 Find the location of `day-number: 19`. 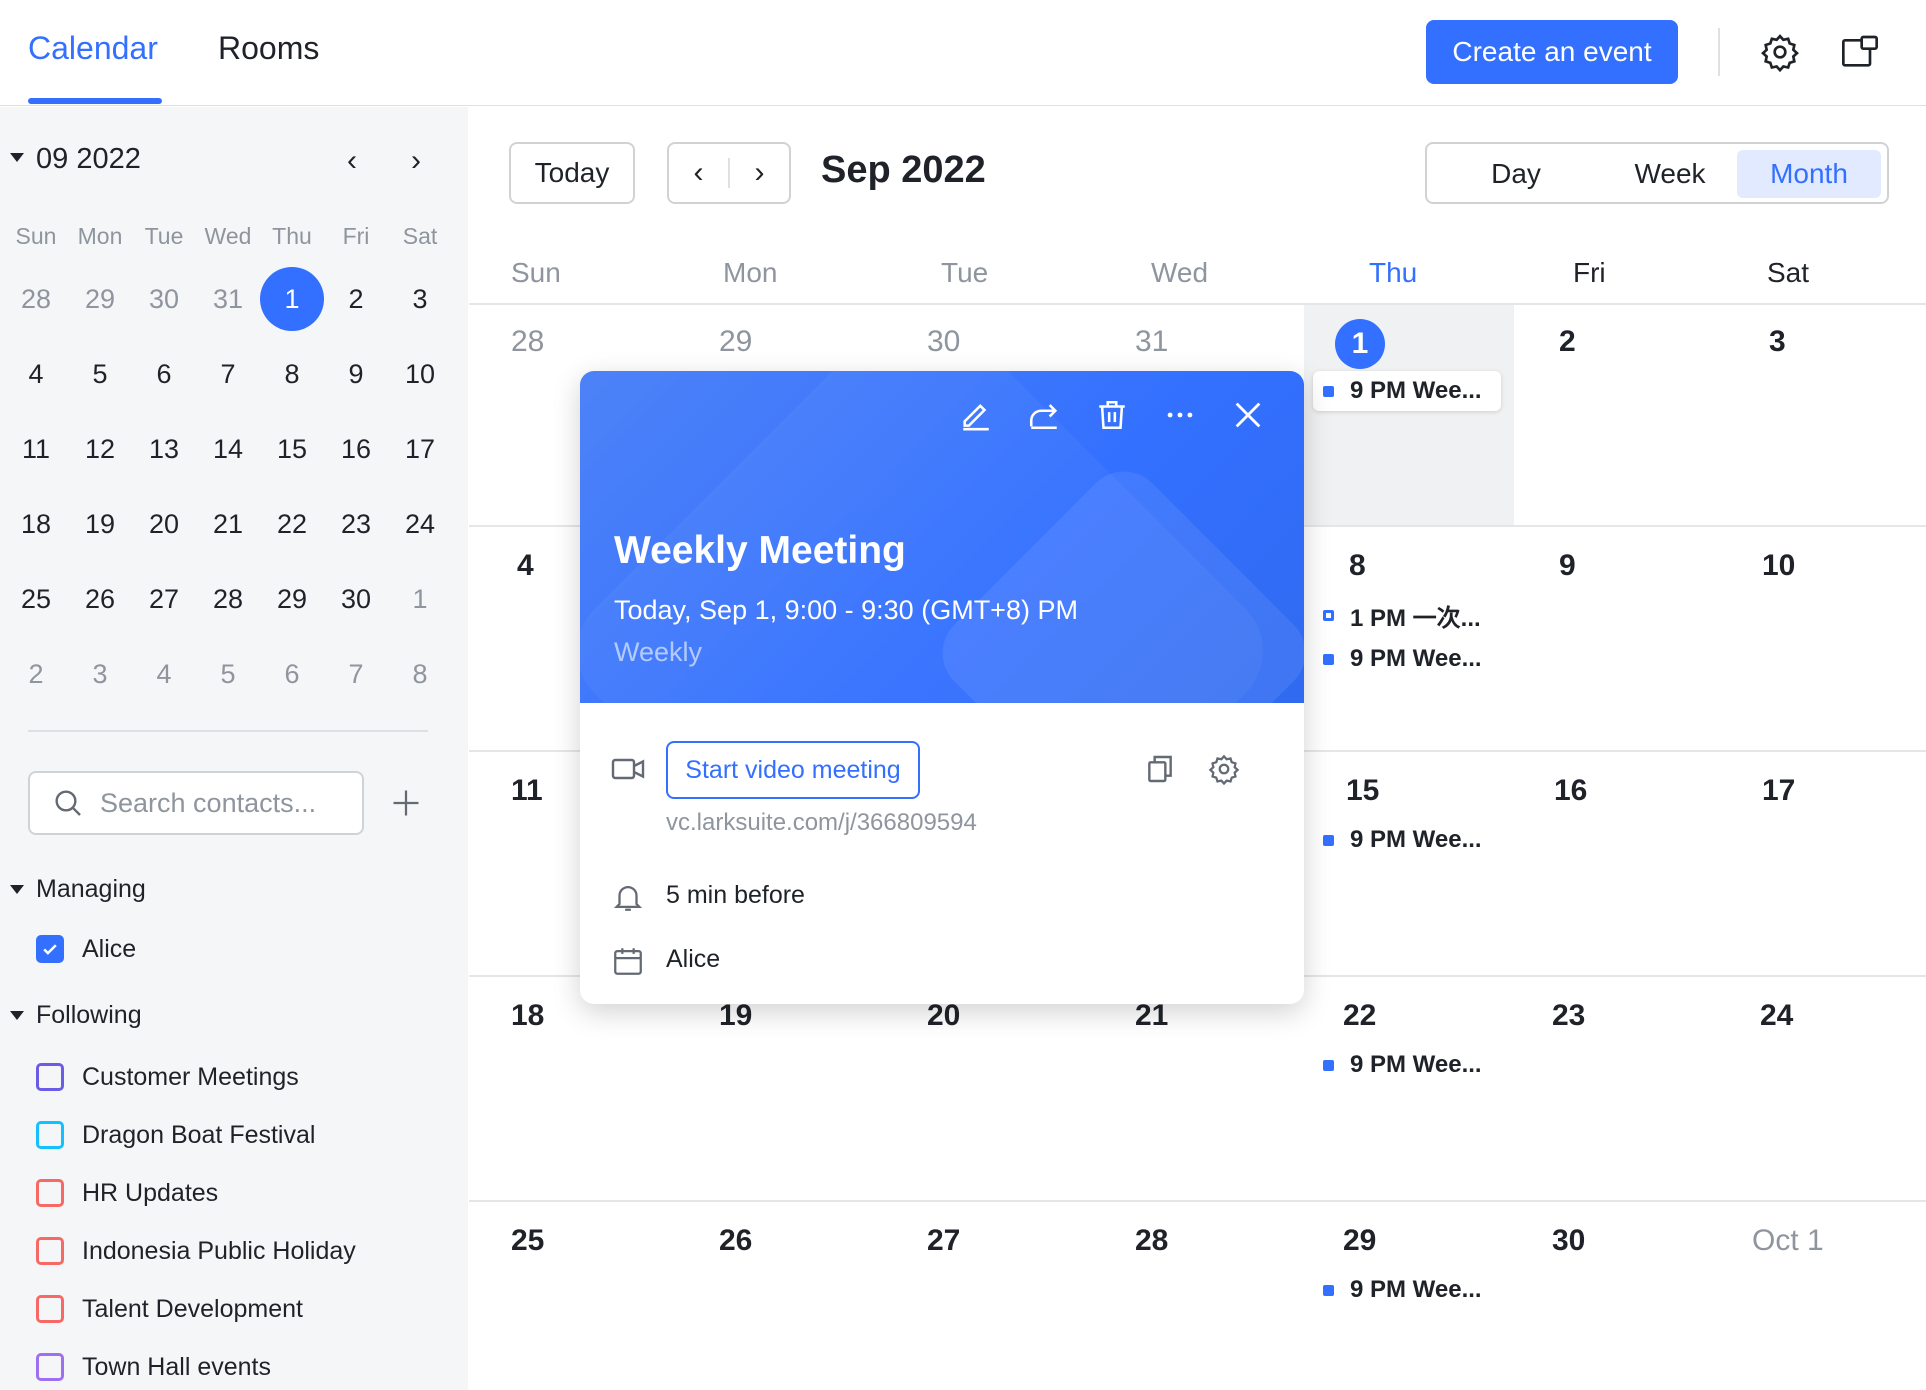

day-number: 19 is located at coordinates (735, 1016).